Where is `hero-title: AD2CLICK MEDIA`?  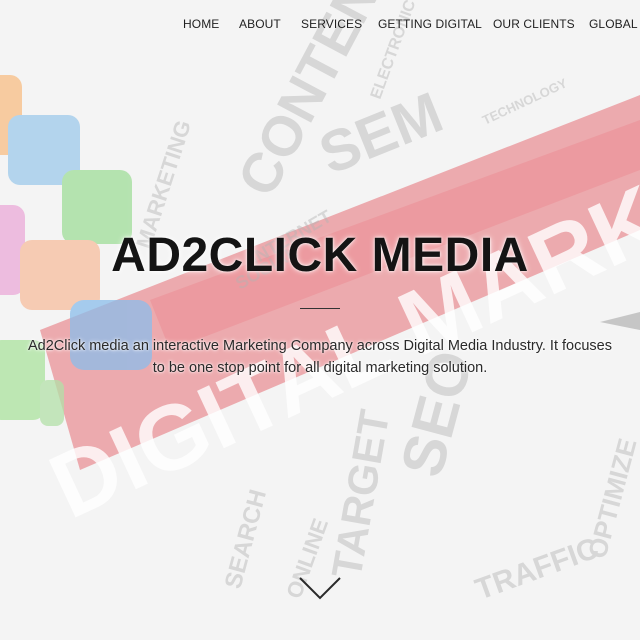 hero-title: AD2CLICK MEDIA is located at coordinates (320, 255).